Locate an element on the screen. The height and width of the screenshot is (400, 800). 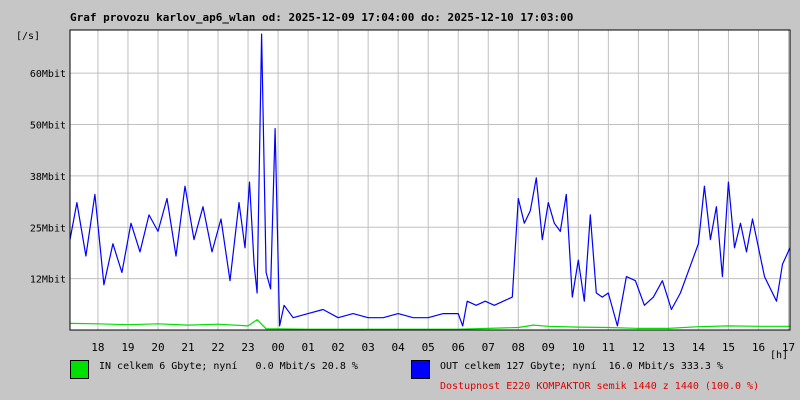
x-tick-label: 00 is located at coordinates (277, 347).